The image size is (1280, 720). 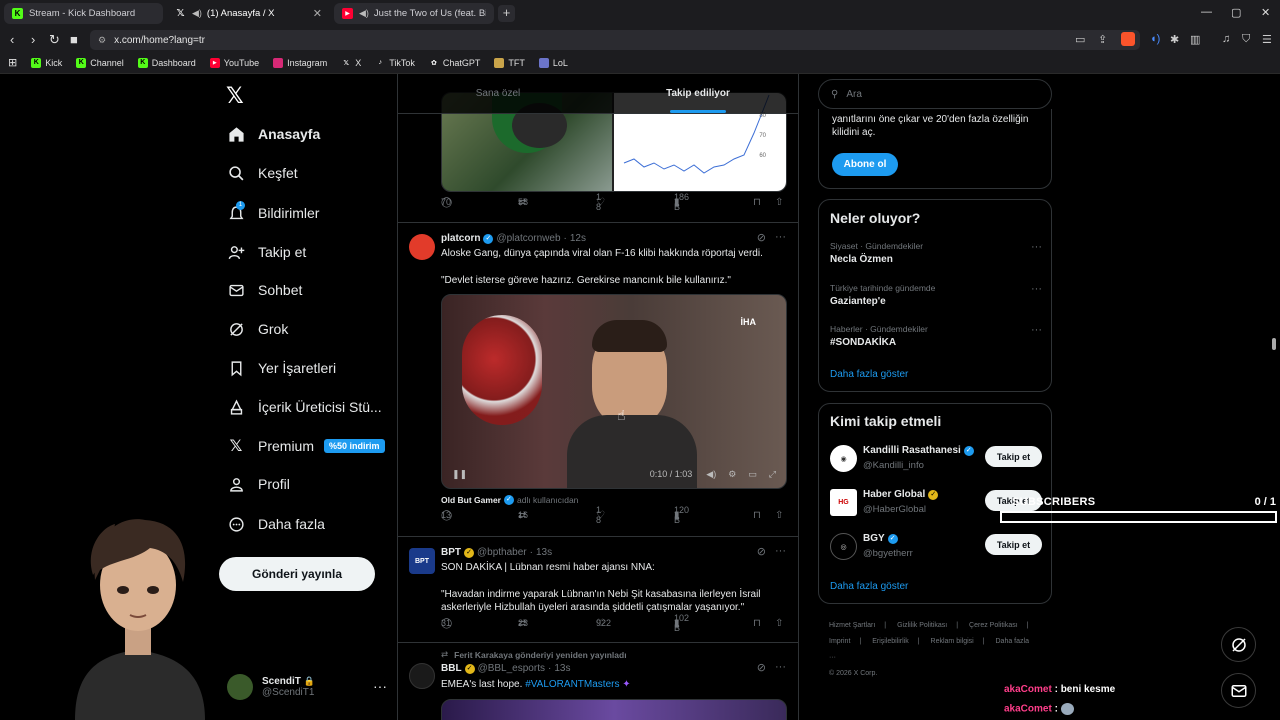 What do you see at coordinates (498, 93) in the screenshot?
I see `tab-for-you: Sana özel` at bounding box center [498, 93].